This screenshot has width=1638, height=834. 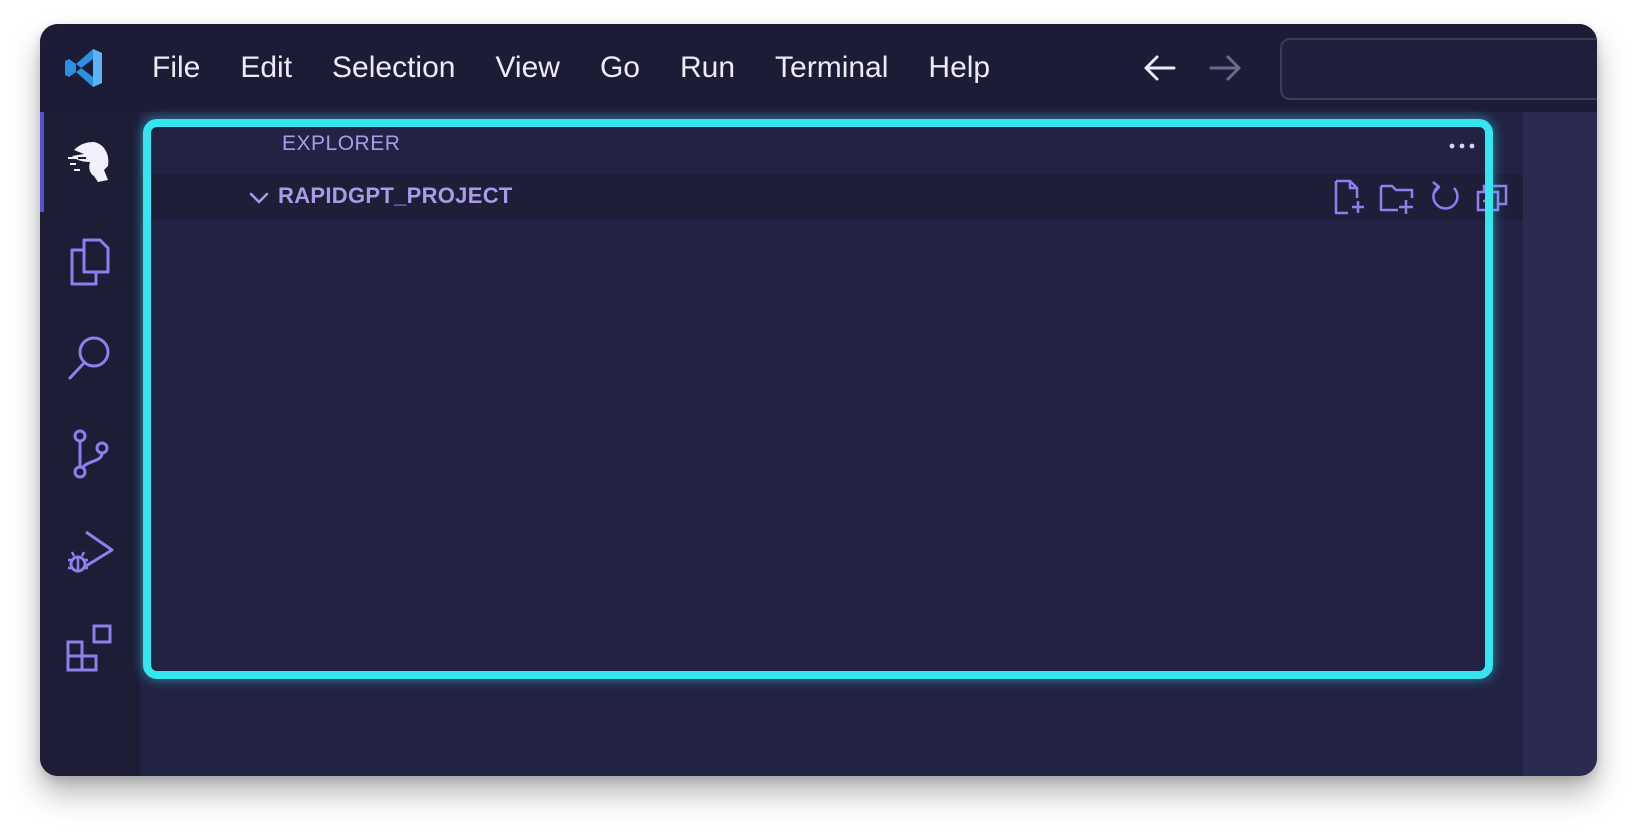 I want to click on source-control-icon, so click(x=91, y=454).